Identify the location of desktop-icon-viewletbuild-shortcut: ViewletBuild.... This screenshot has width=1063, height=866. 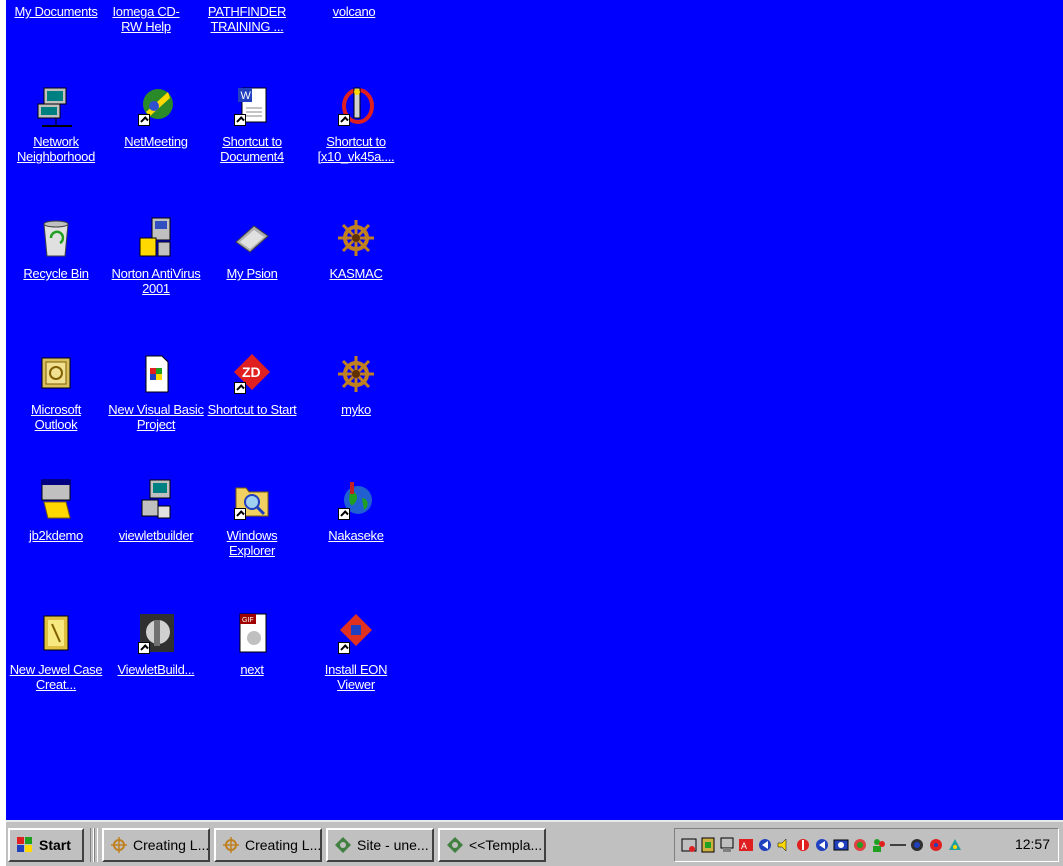
(156, 644).